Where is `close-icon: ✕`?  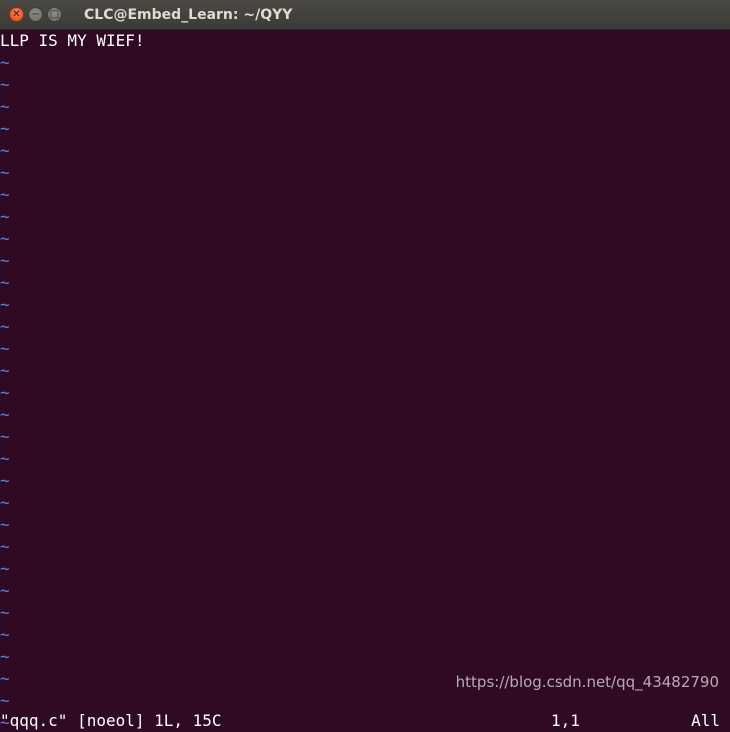 close-icon: ✕ is located at coordinates (16, 14).